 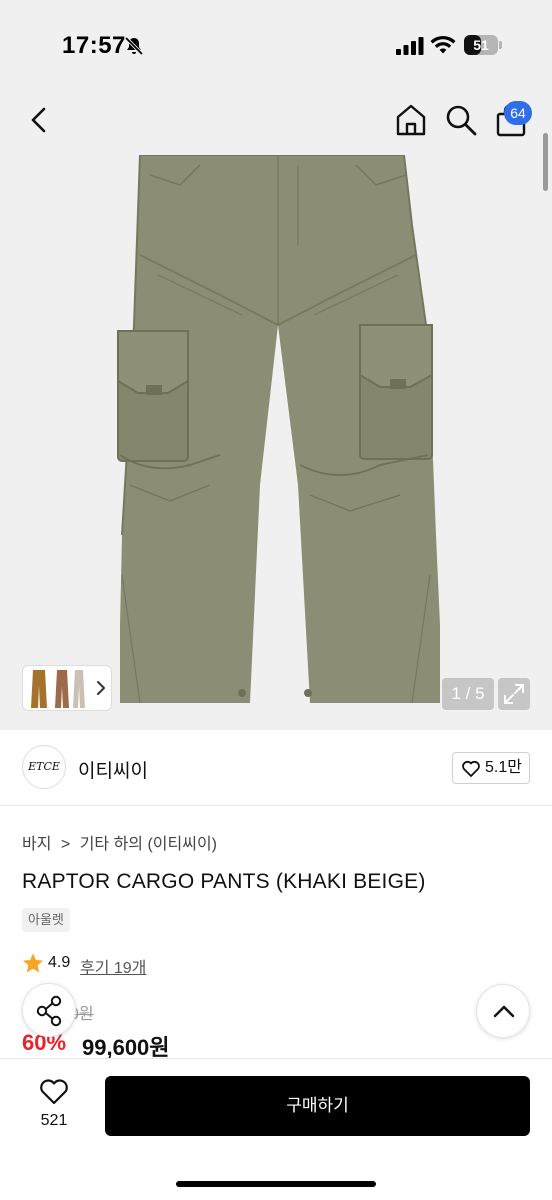 What do you see at coordinates (503, 767) in the screenshot?
I see `brand-like-count: 5.1만` at bounding box center [503, 767].